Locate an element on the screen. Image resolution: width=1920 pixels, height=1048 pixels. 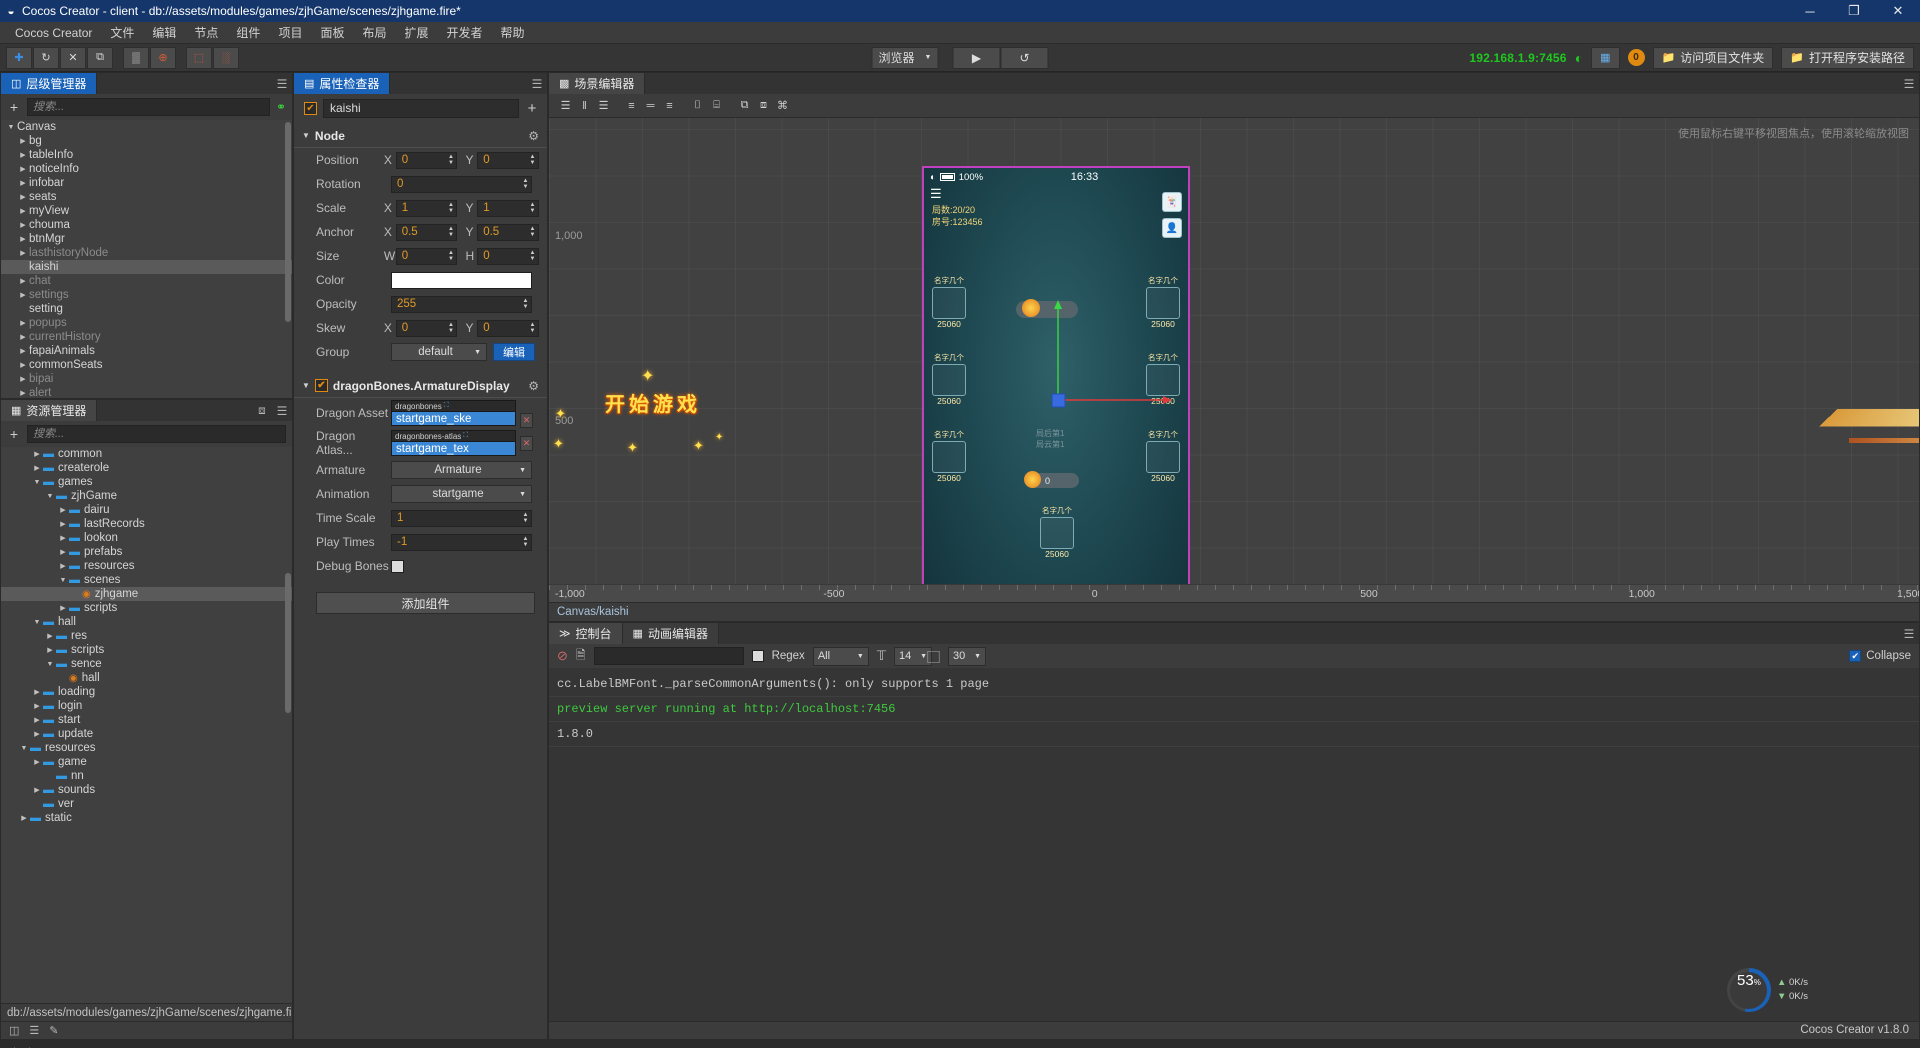
hierarchy-node-btnmgr: ▶ btnMgr is located at coordinates (146, 239).